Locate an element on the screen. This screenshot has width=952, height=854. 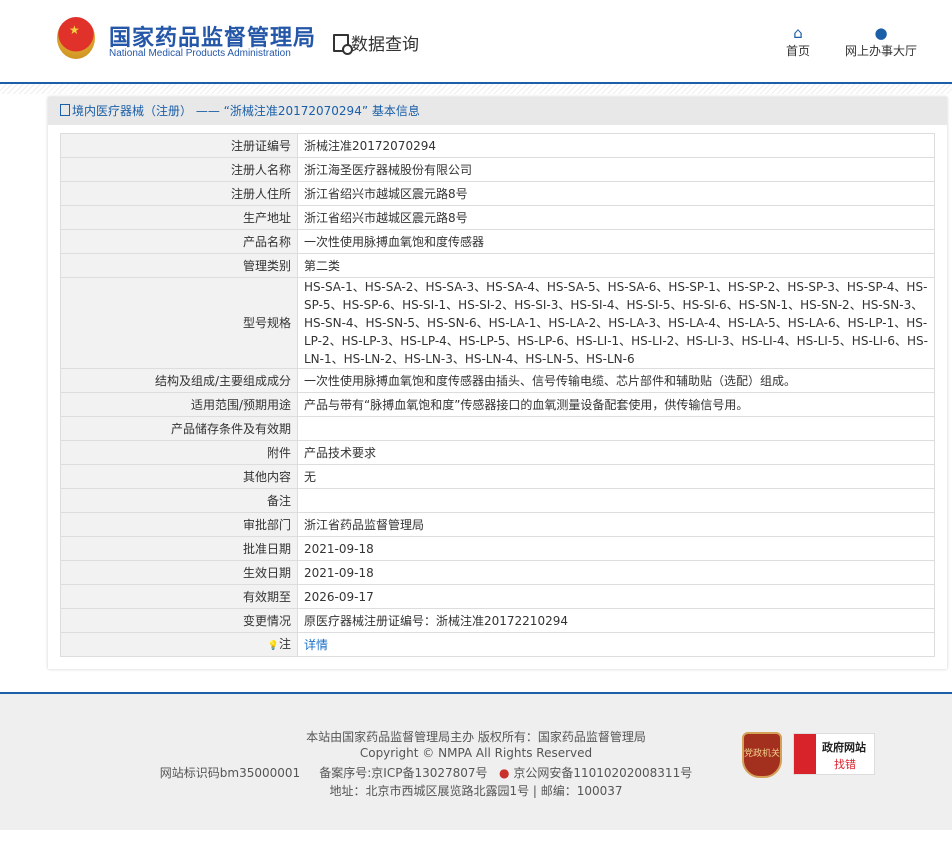
row-value: 无 is located at coordinates (616, 476).